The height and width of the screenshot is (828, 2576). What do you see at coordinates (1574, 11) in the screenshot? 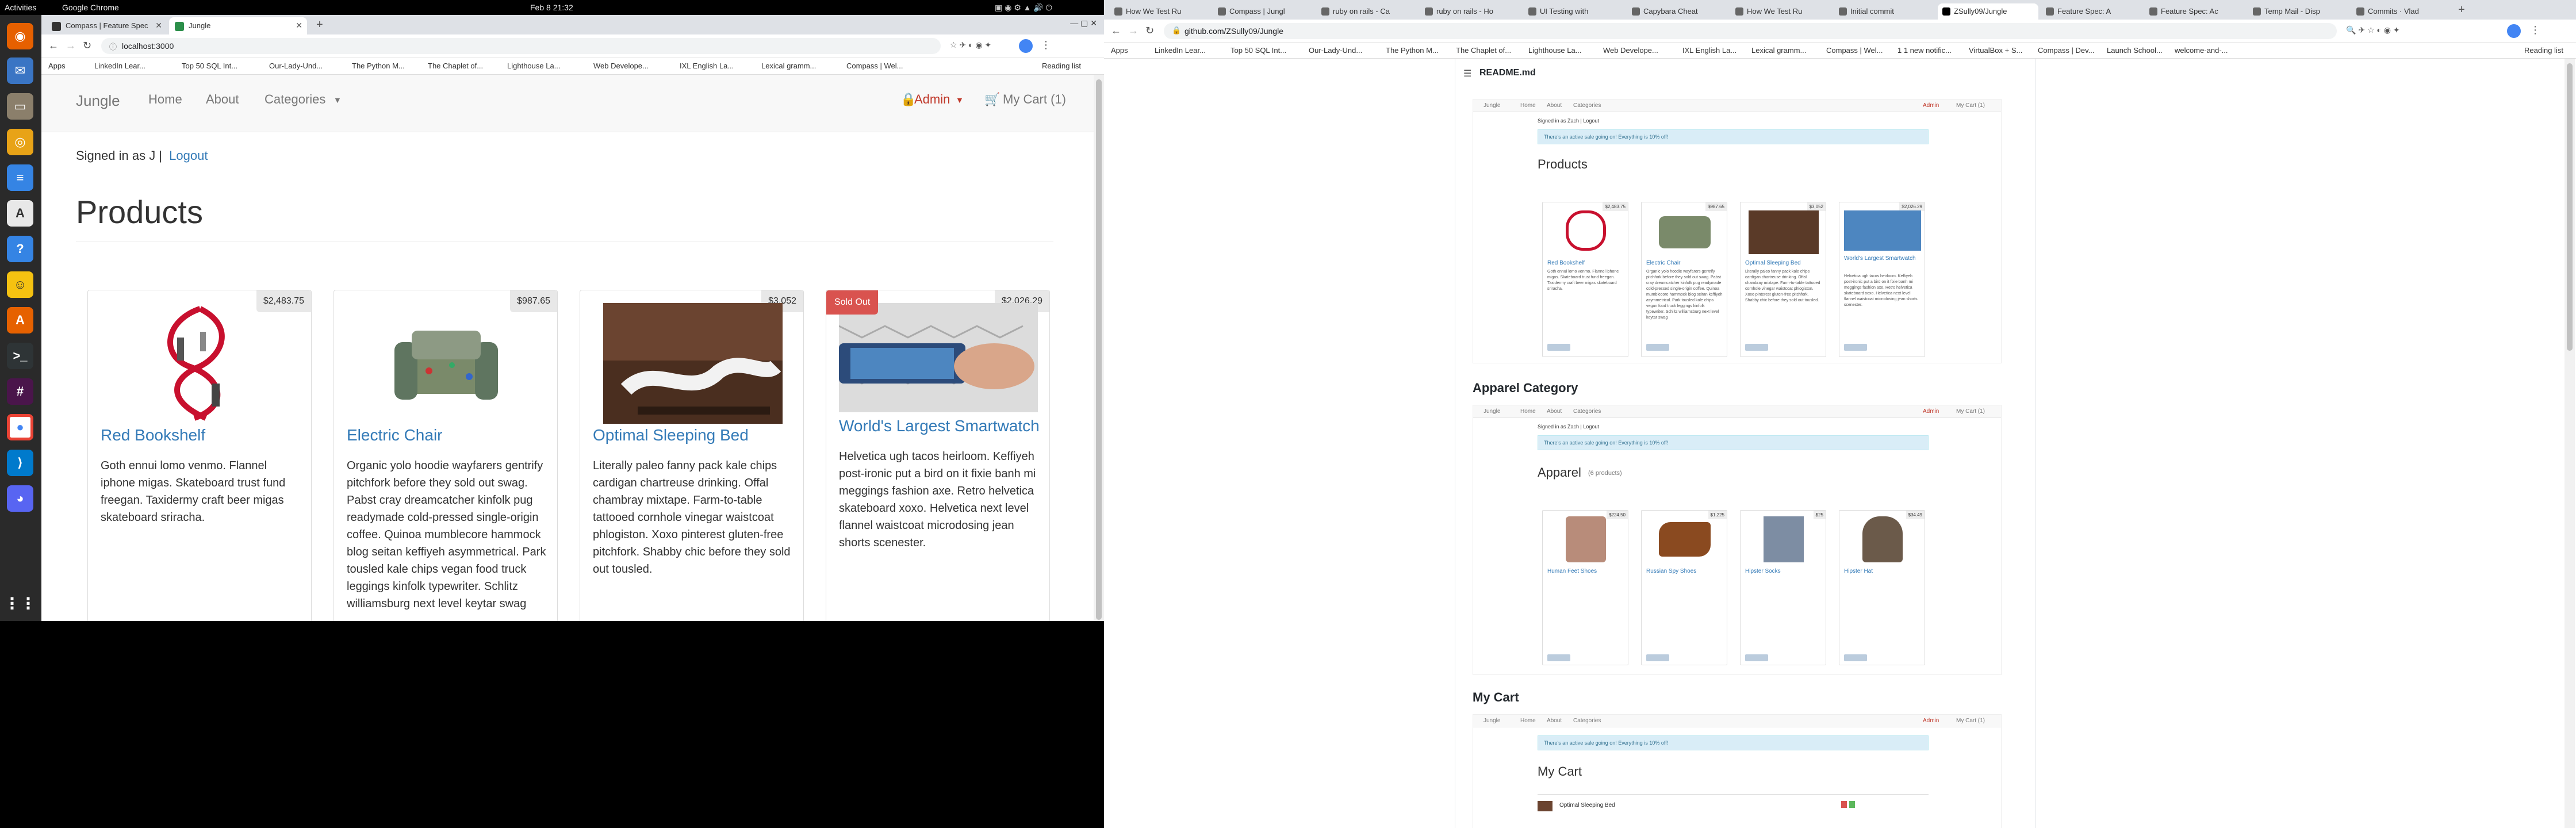
I see `tab-item: UI Testing with` at bounding box center [1574, 11].